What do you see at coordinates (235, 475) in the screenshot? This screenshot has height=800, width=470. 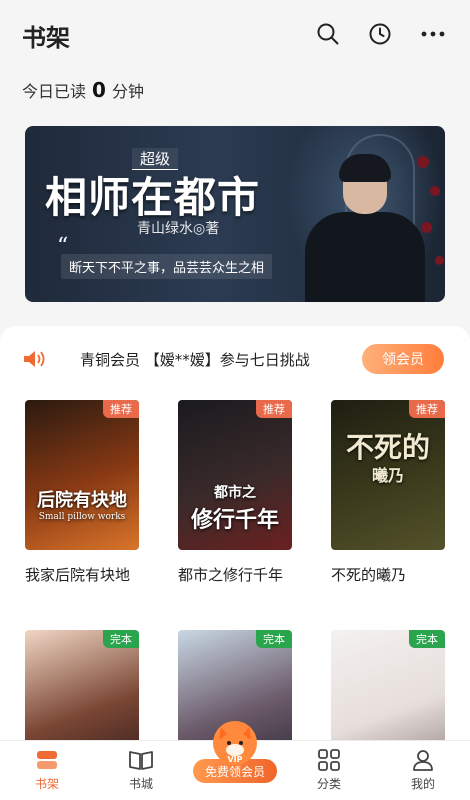 I see `book-cover: 都市之 修行千年 推荐` at bounding box center [235, 475].